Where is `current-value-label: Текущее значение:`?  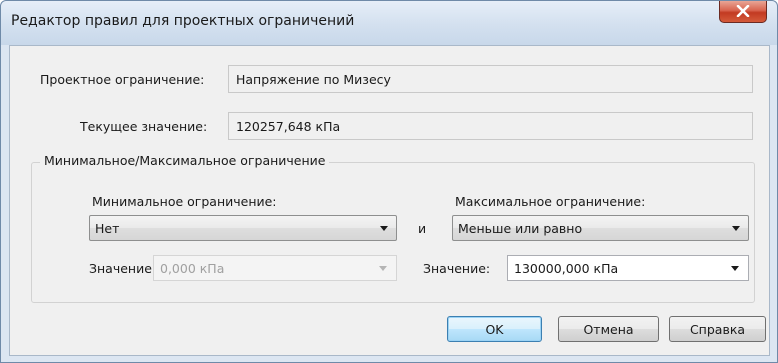 current-value-label: Текущее значение: is located at coordinates (144, 126).